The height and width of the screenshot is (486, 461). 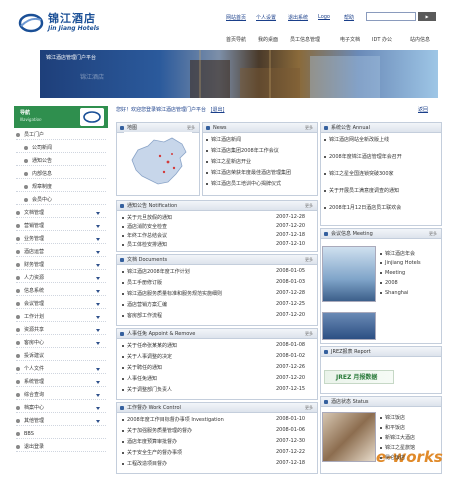 I want to click on meeting-photo, so click(x=349, y=274).